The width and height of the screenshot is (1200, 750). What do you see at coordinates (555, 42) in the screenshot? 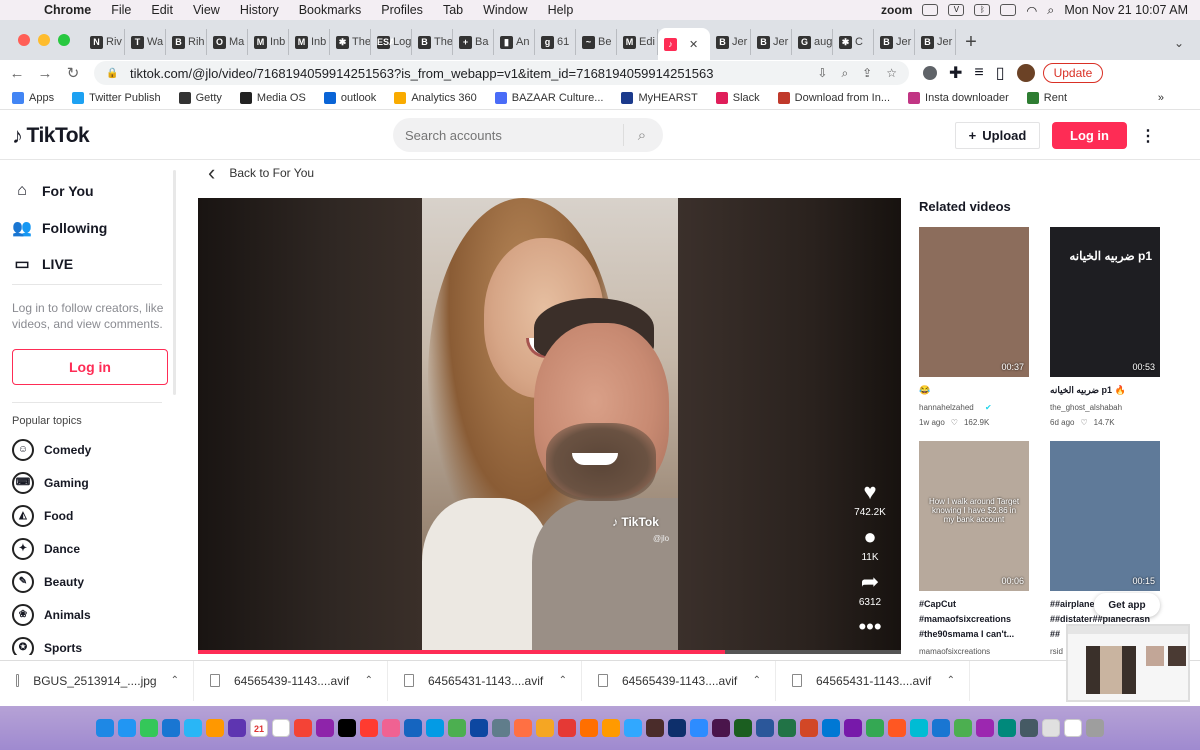
I see `browser-tab: g 61` at bounding box center [555, 42].